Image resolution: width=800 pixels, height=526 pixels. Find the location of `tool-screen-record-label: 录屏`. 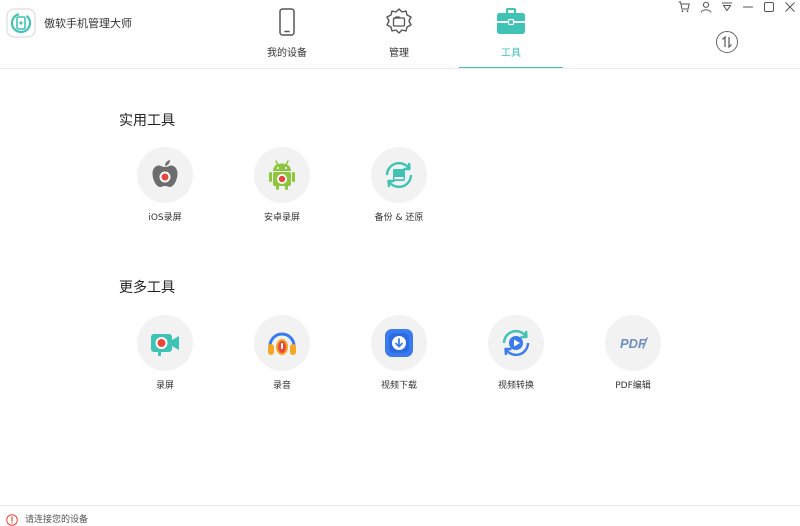

tool-screen-record-label: 录屏 is located at coordinates (164, 386).